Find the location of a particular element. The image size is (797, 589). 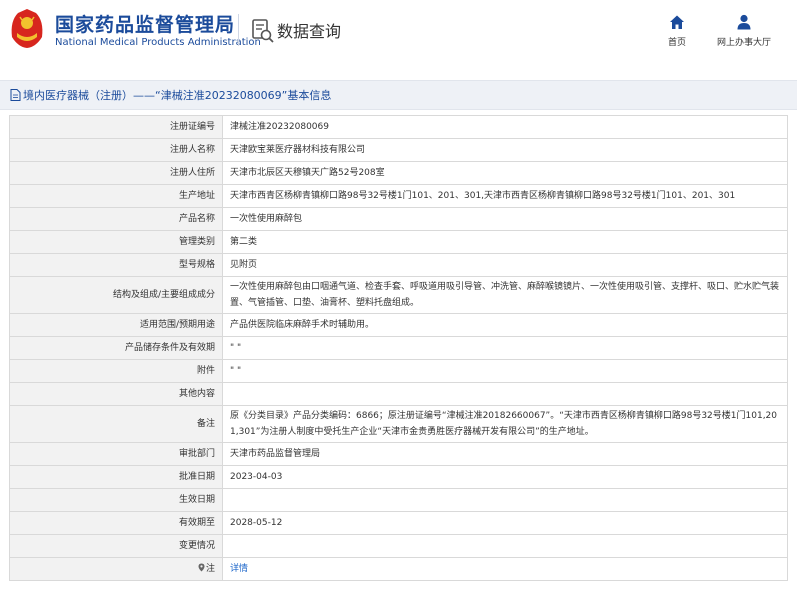

data-query-icon is located at coordinates (263, 31).